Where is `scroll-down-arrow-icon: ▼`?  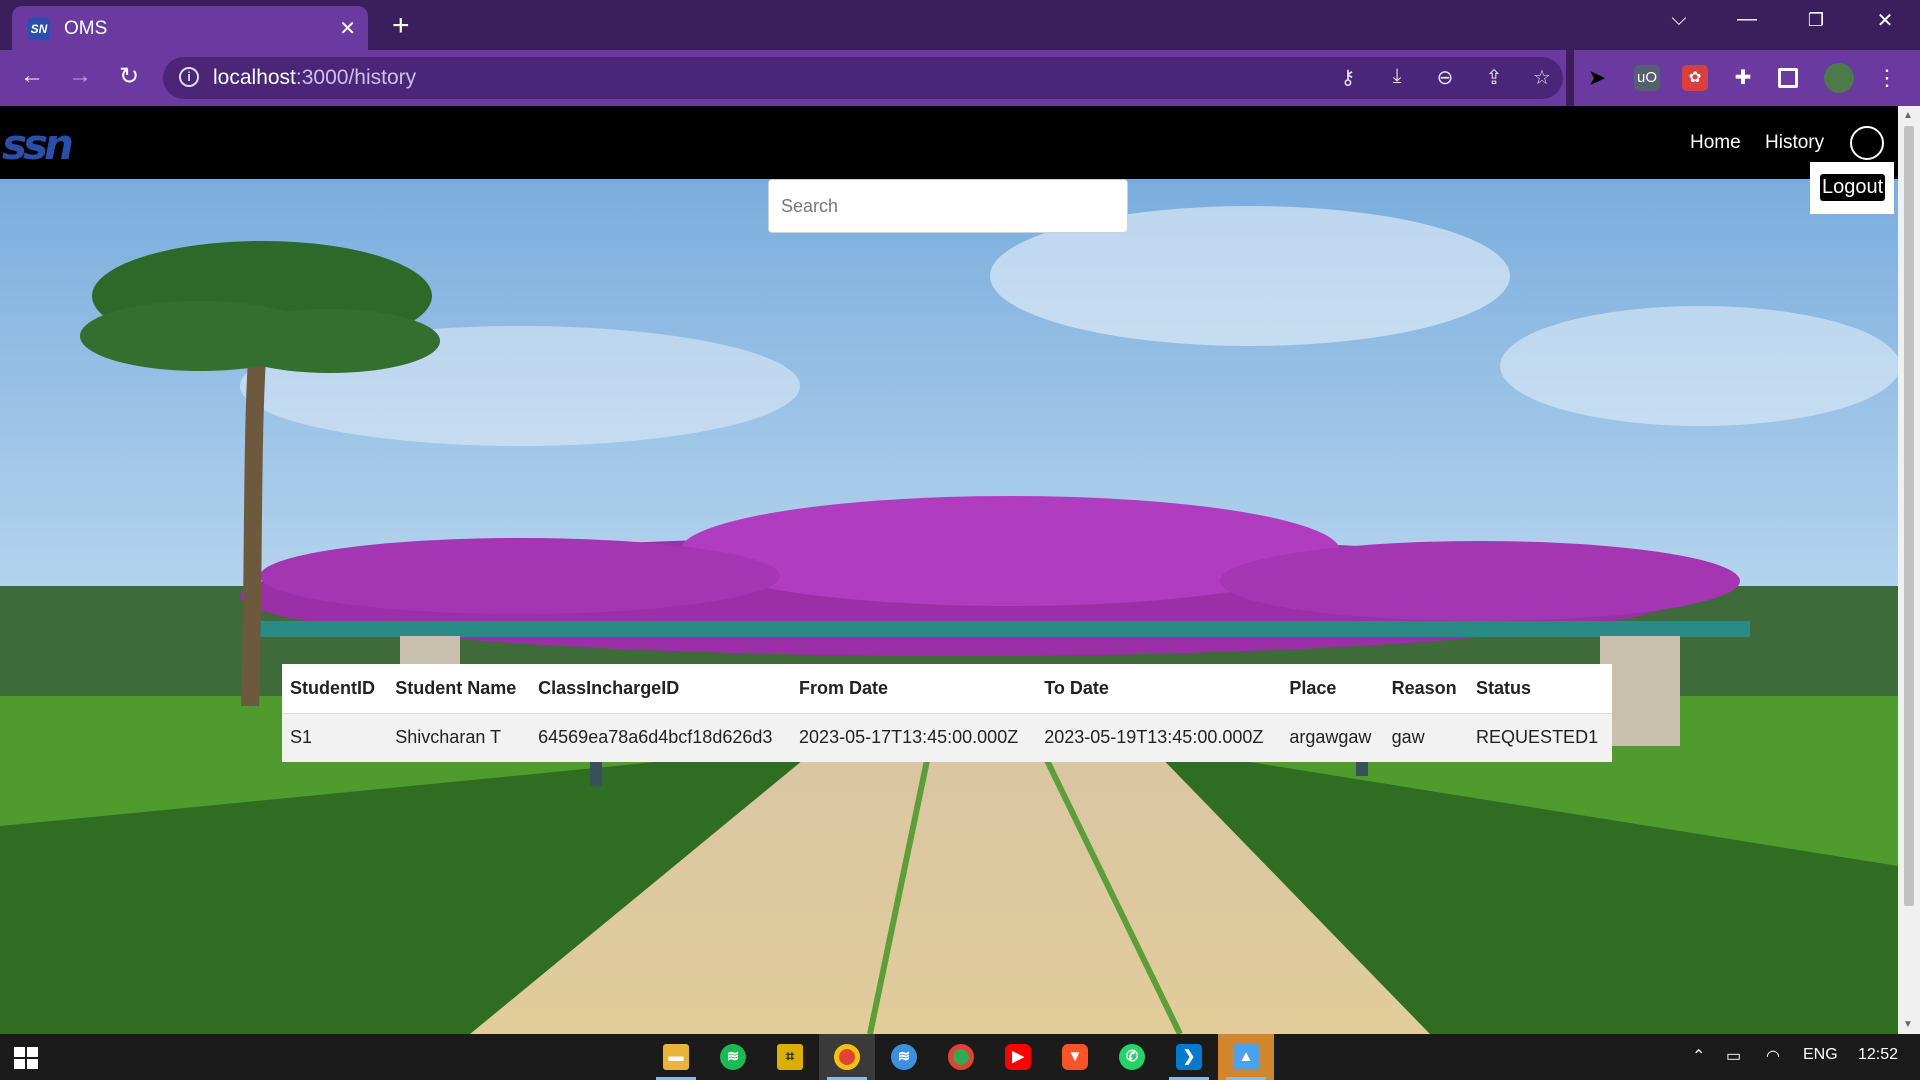 scroll-down-arrow-icon: ▼ is located at coordinates (1908, 1024).